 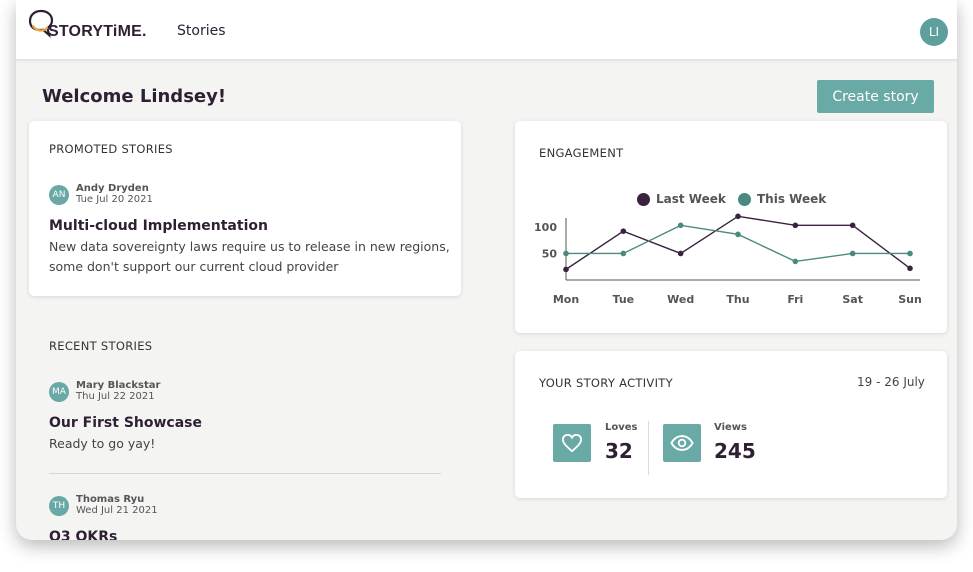 What do you see at coordinates (110, 499) in the screenshot?
I see `story-author: Thomas Ryu` at bounding box center [110, 499].